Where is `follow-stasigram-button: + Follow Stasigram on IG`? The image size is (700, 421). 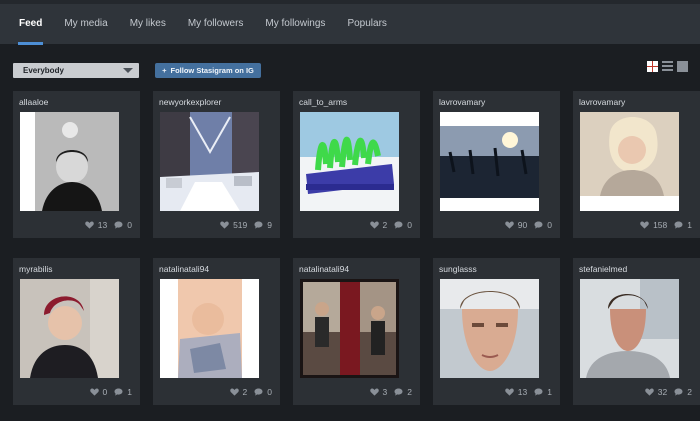
follow-stasigram-button: + Follow Stasigram on IG is located at coordinates (208, 70).